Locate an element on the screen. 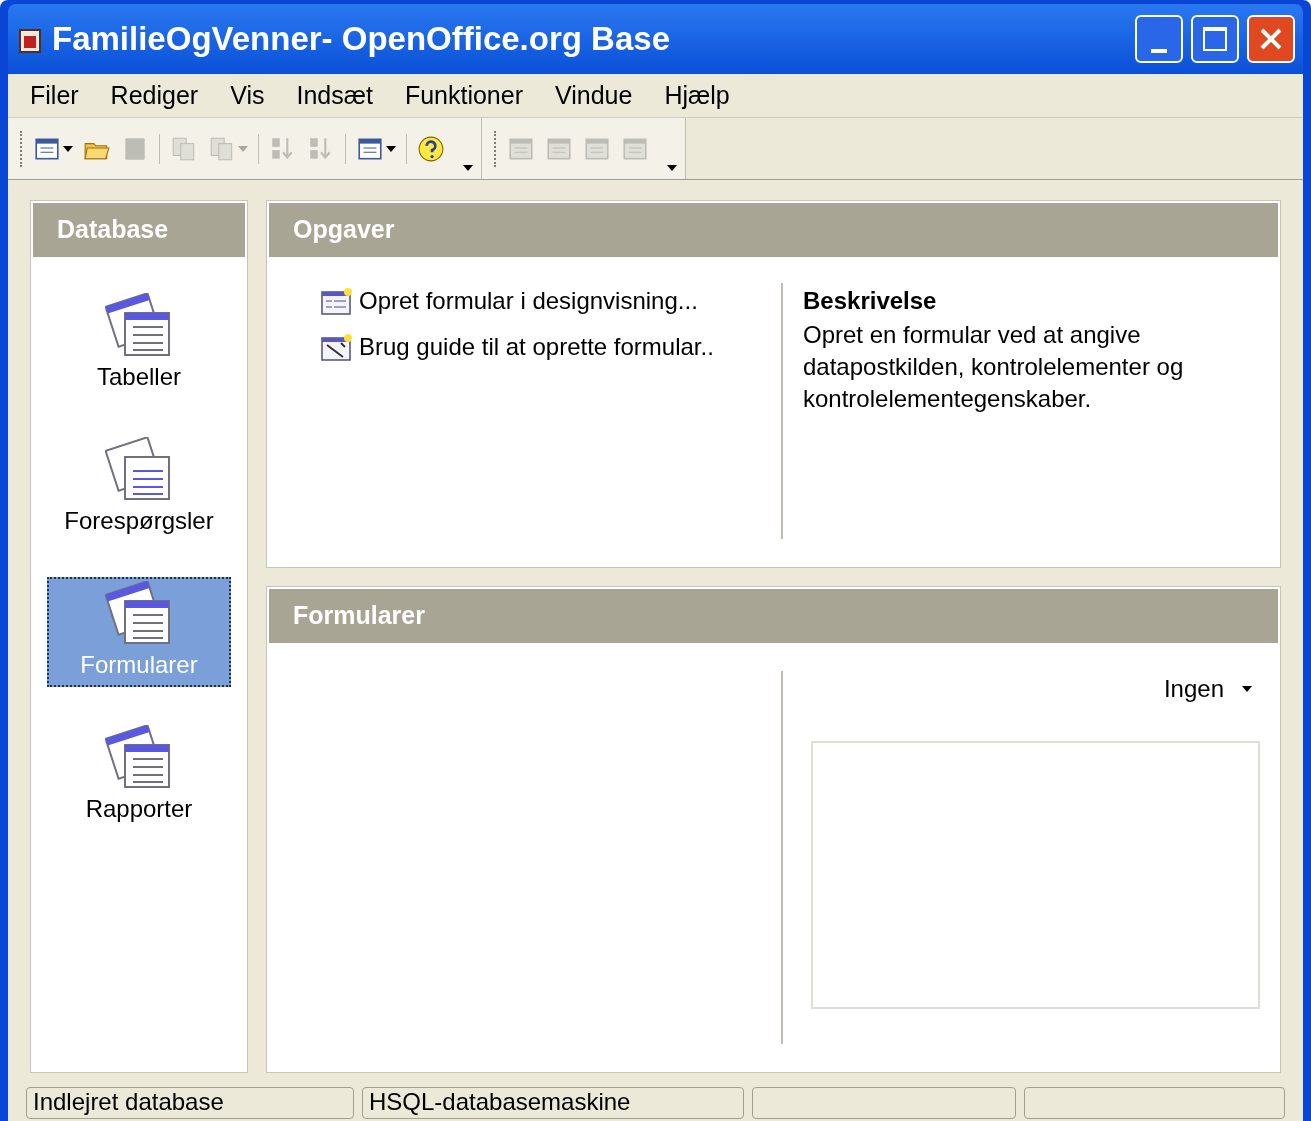  form-design-icon is located at coordinates (337, 301).